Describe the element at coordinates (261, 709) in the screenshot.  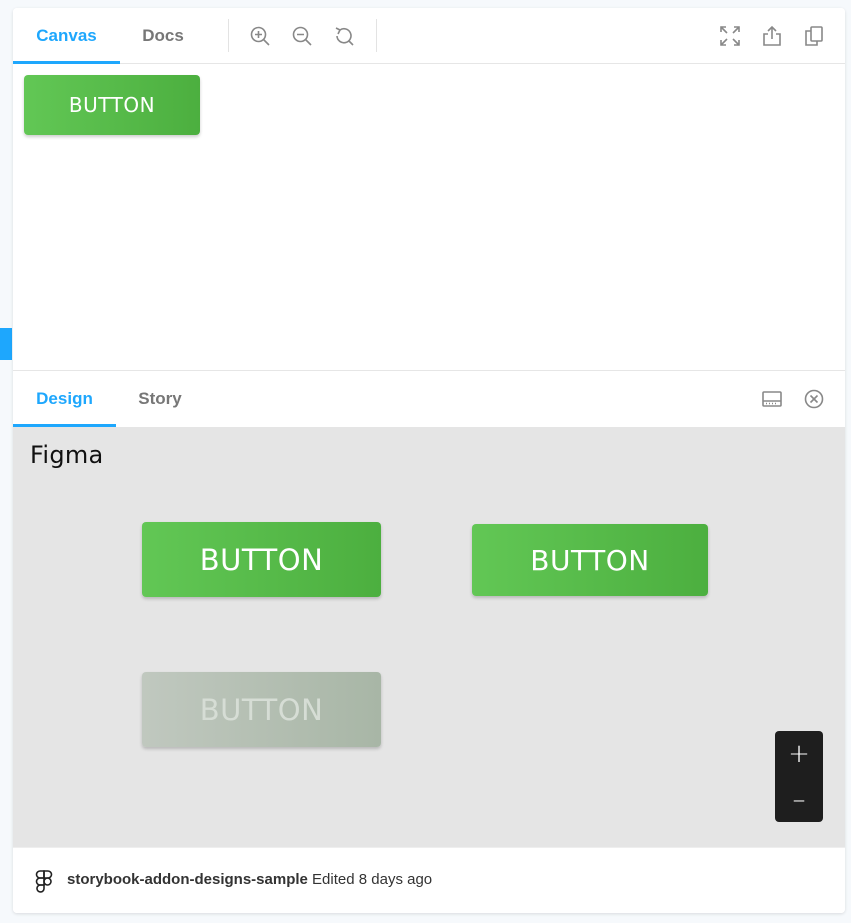
I see `figma-button-disabled: BUTTON` at that location.